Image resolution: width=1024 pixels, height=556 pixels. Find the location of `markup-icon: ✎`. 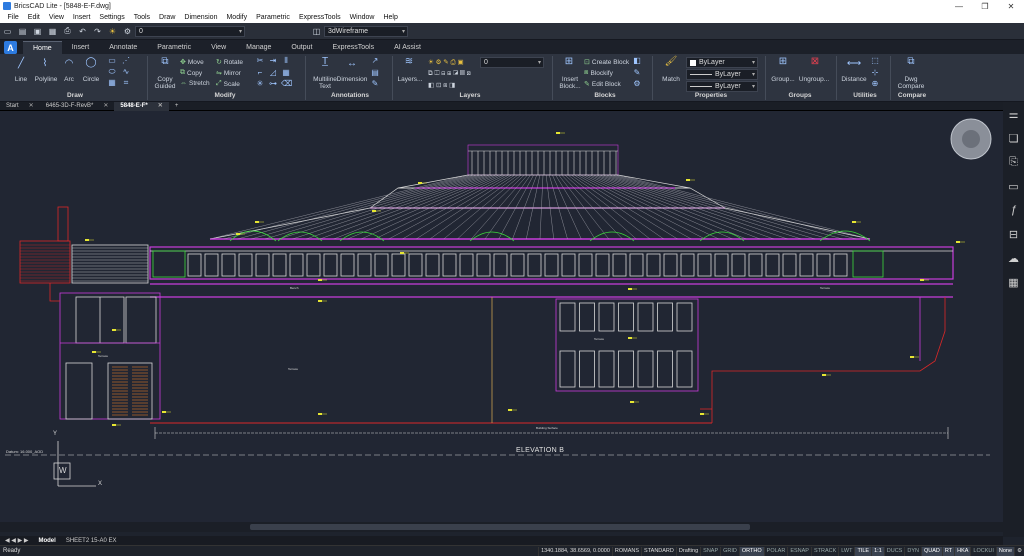

markup-icon: ✎ is located at coordinates (375, 83).